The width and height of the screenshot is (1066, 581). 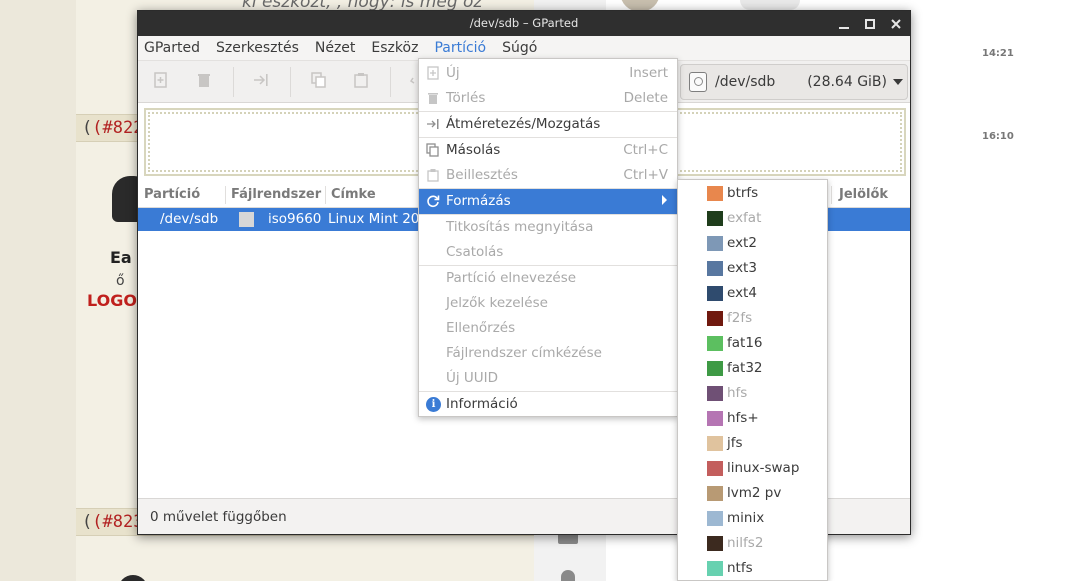 What do you see at coordinates (847, 82) in the screenshot?
I see `device-size: (28.64 GiB)` at bounding box center [847, 82].